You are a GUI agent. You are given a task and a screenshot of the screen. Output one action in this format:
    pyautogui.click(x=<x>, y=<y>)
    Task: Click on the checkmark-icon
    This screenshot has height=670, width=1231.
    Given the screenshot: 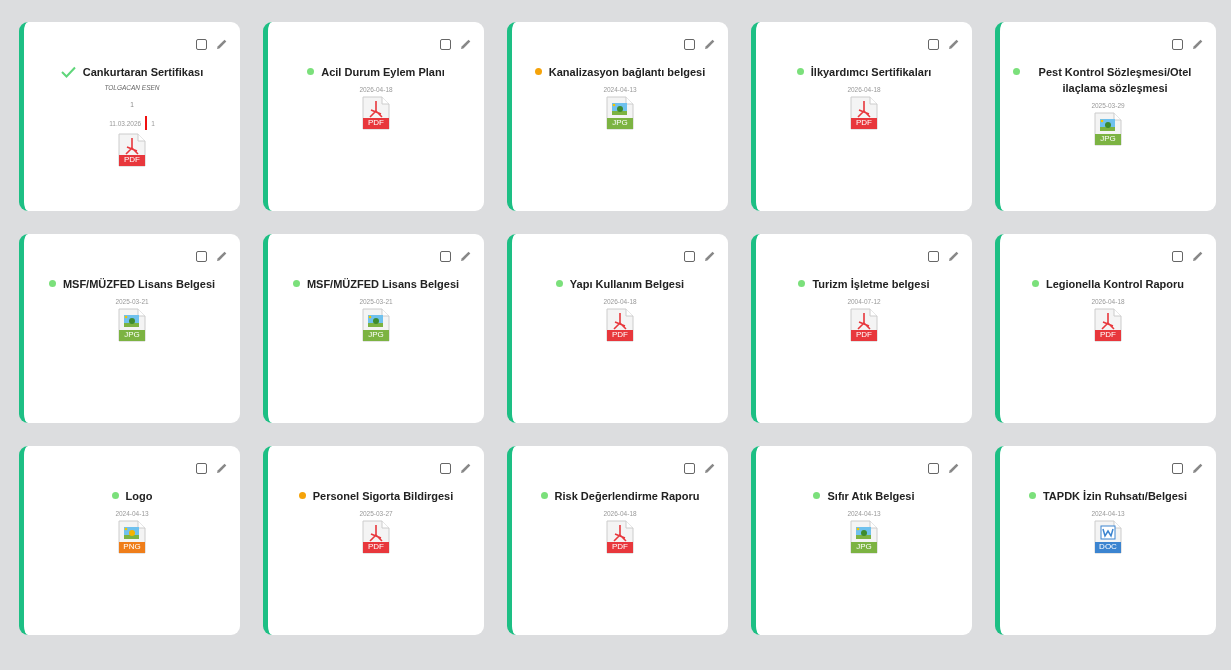 What is the action you would take?
    pyautogui.click(x=68, y=72)
    